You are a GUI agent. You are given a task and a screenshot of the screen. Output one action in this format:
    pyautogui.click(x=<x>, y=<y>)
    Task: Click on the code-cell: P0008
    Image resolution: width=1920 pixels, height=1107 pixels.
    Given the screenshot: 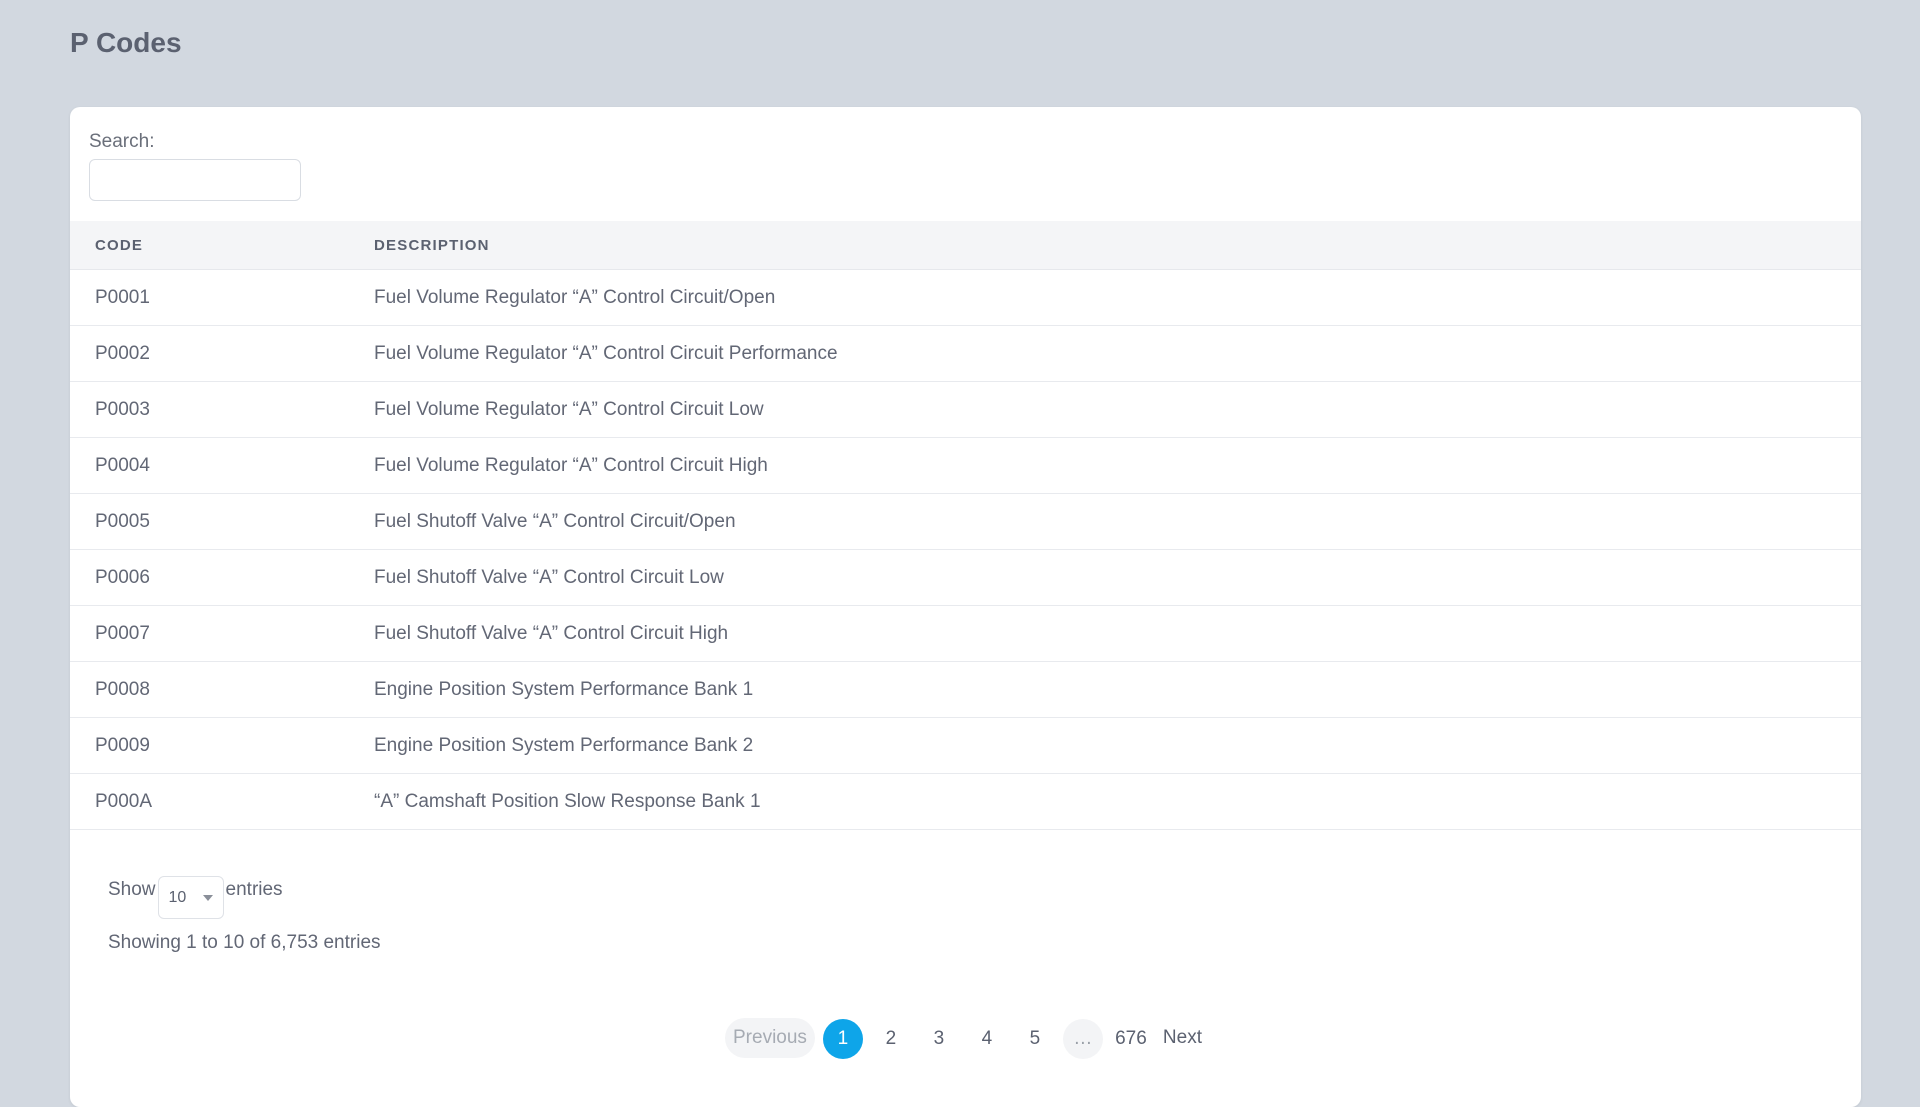 What is the action you would take?
    pyautogui.click(x=222, y=689)
    